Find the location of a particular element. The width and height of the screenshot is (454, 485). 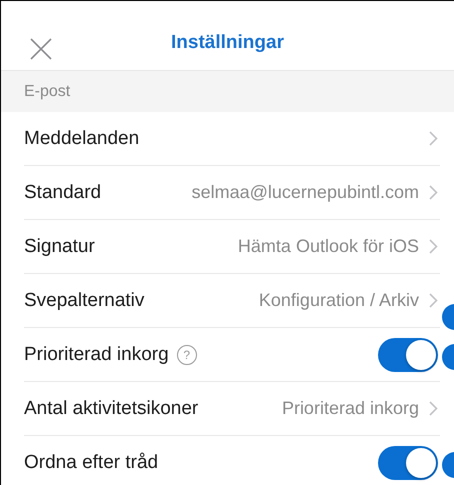

row-label: Antal aktivitetsikoner is located at coordinates (111, 409).